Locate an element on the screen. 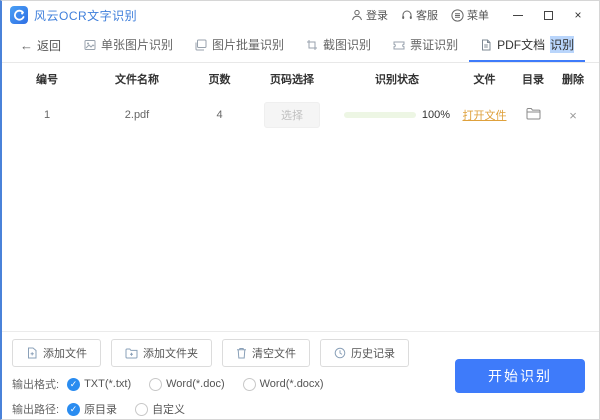 Image resolution: width=600 pixels, height=420 pixels. menu-label: 菜单 is located at coordinates (478, 16).